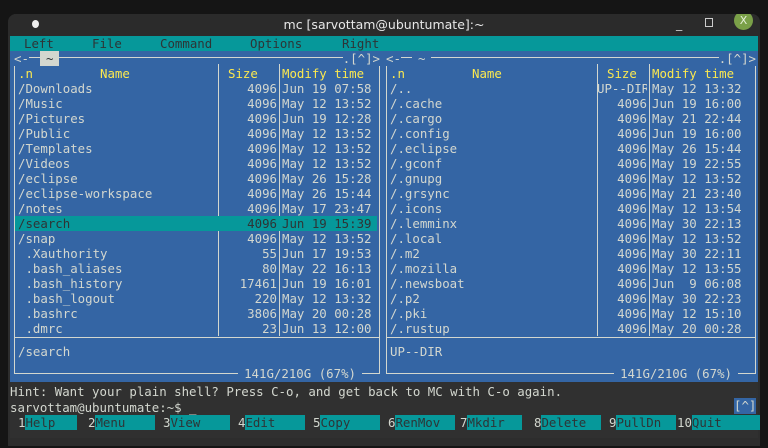 This screenshot has height=448, width=768. I want to click on window-title: mc [sarvottam@ubuntumate]:~, so click(384, 24).